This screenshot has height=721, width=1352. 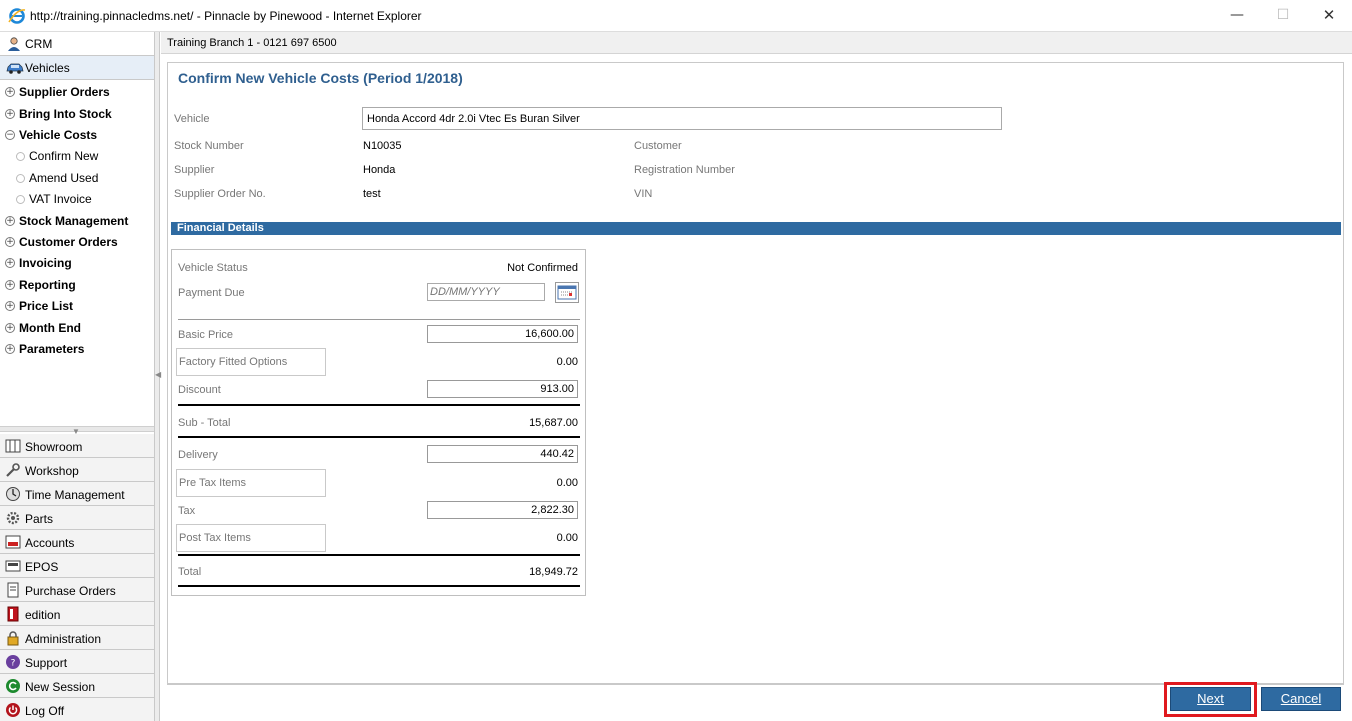 What do you see at coordinates (1329, 16) in the screenshot?
I see `close-button: ✕` at bounding box center [1329, 16].